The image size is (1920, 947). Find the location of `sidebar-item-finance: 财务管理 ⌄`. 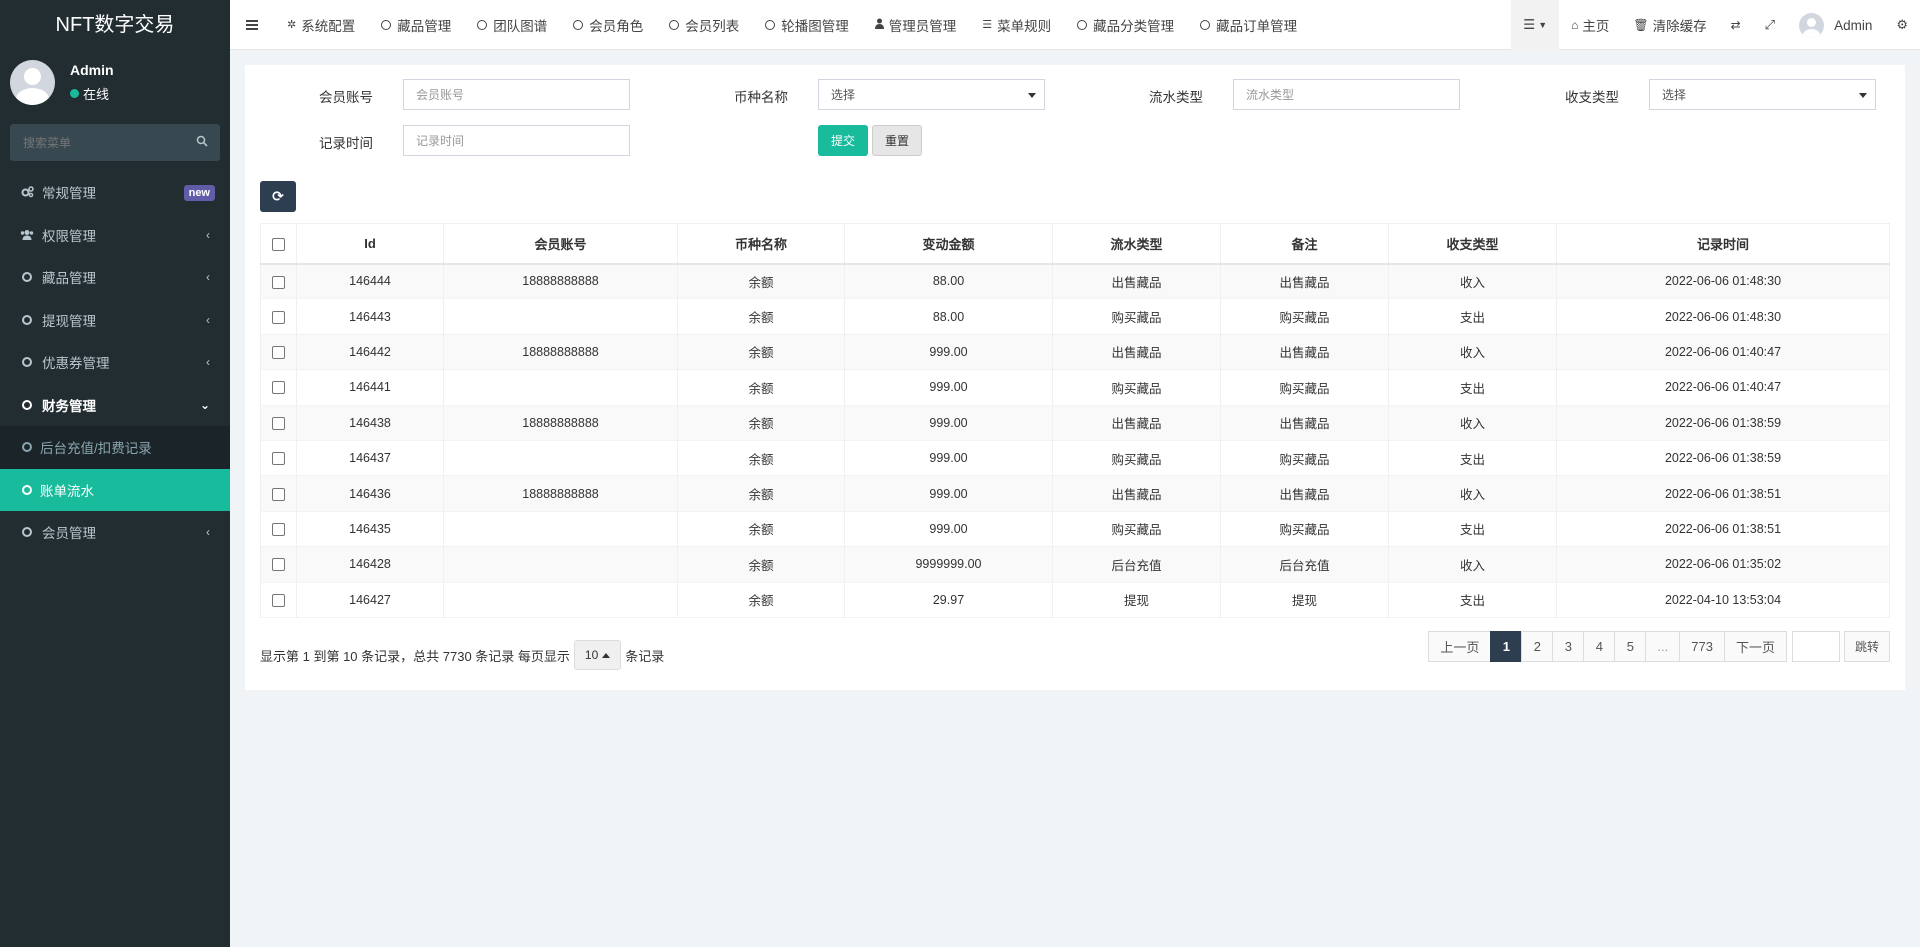

sidebar-item-finance: 财务管理 ⌄ is located at coordinates (115, 405).